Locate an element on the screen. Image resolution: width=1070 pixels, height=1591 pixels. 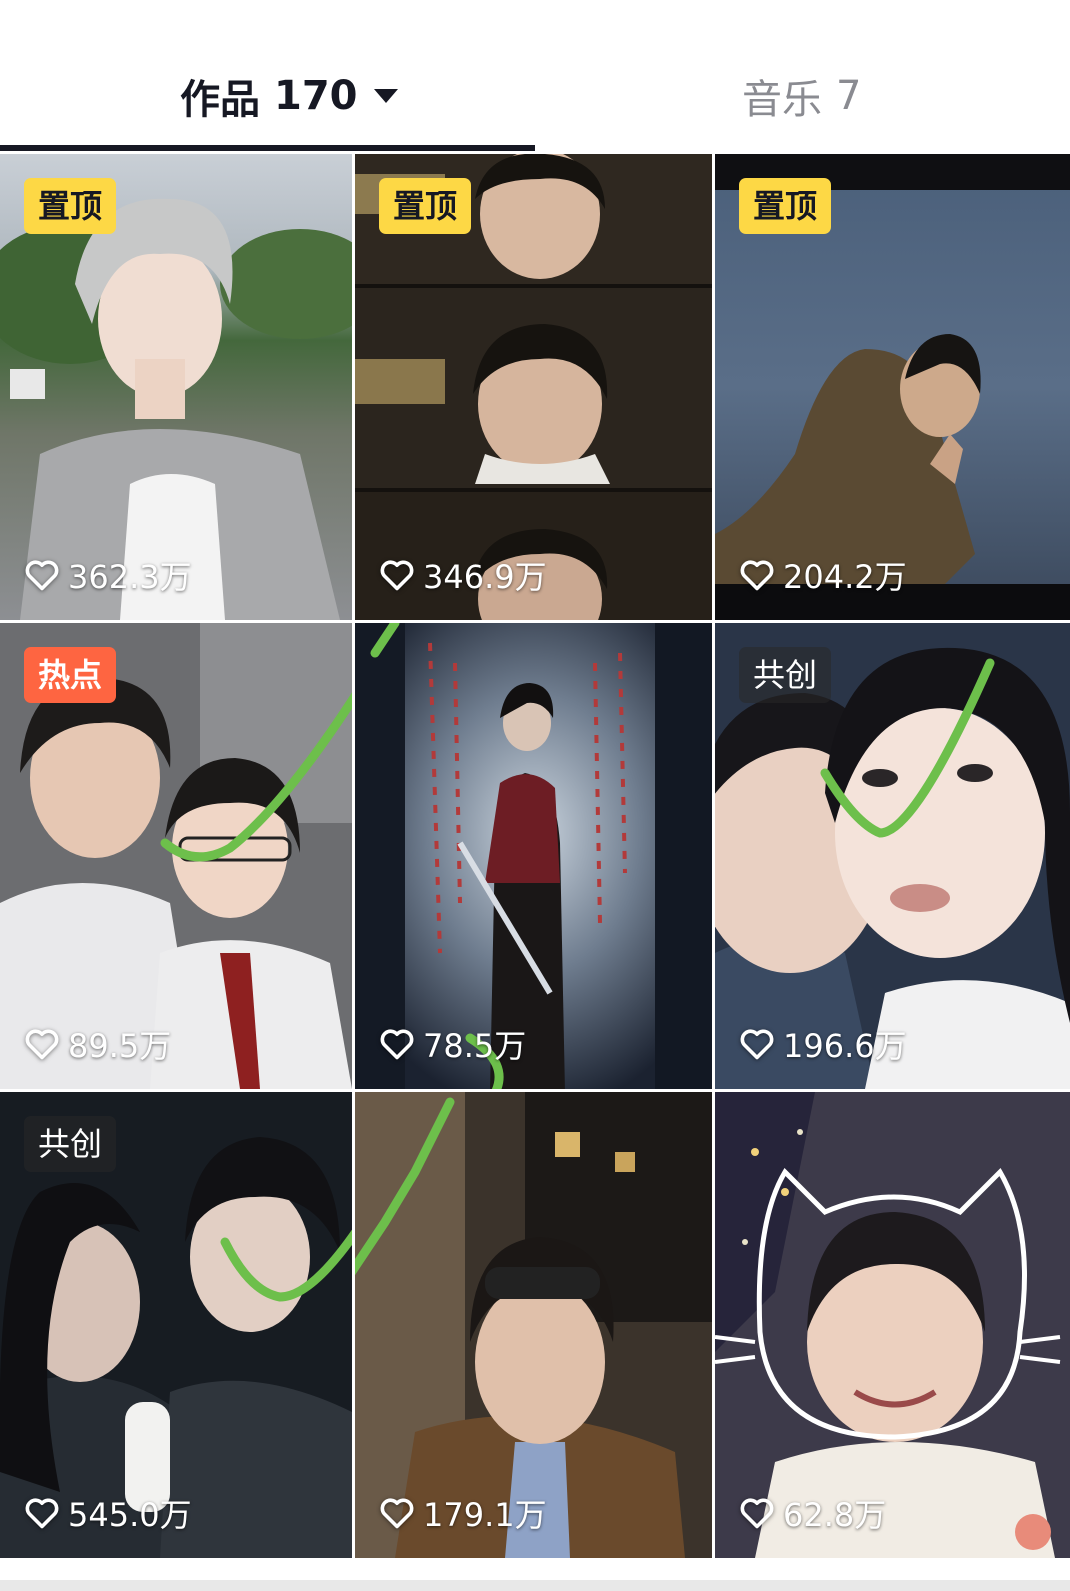
like-count-value: 62.8万 is located at coordinates (835, 1515).